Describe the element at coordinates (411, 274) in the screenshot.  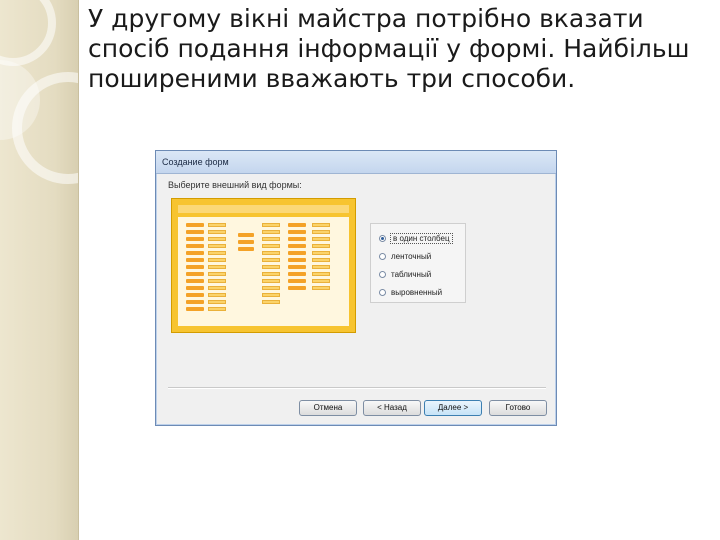
I see `option-label: табличный` at that location.